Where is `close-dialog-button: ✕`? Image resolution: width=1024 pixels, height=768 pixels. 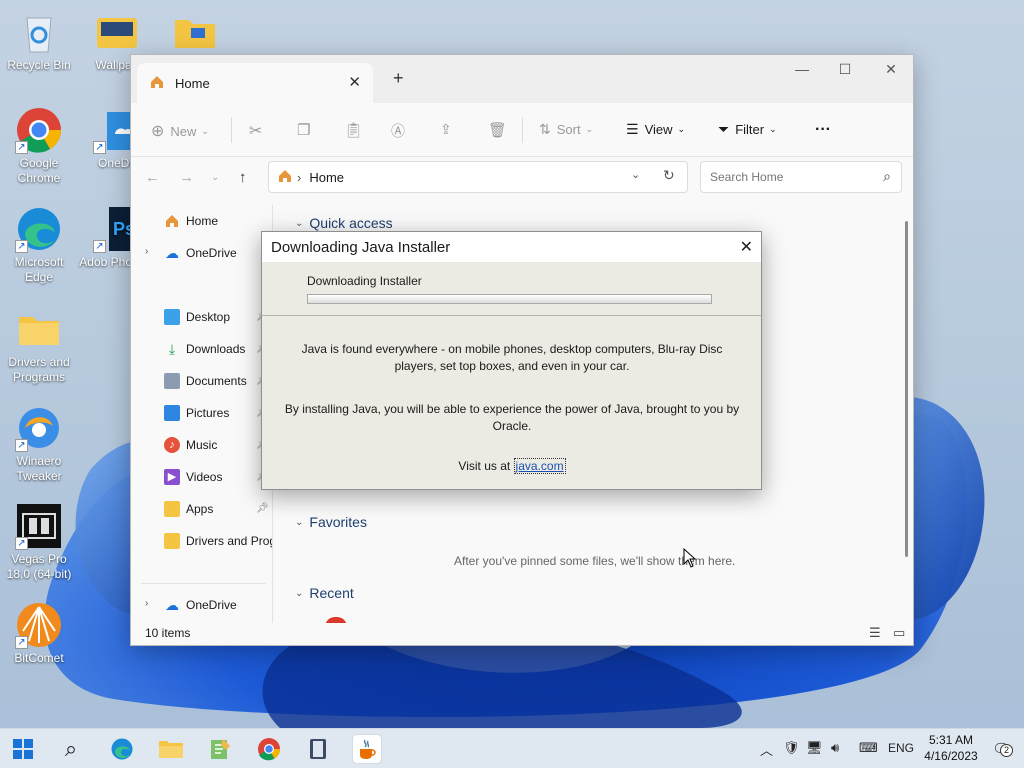
close-dialog-button: ✕ is located at coordinates (746, 247).